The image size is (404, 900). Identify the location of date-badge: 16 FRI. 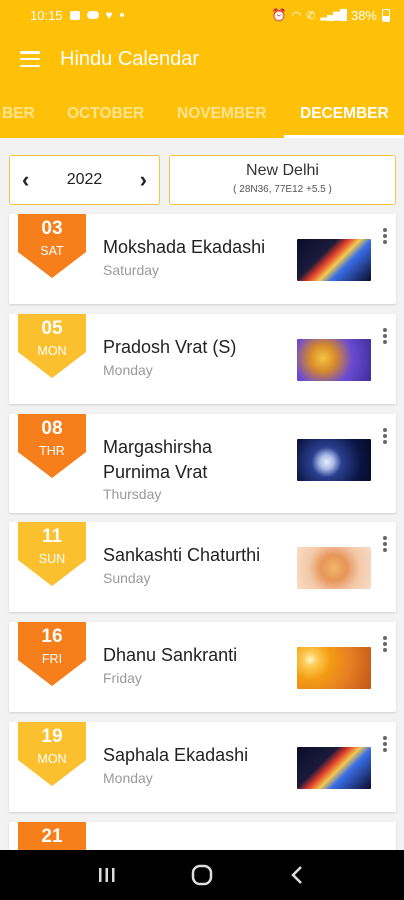
(52, 654).